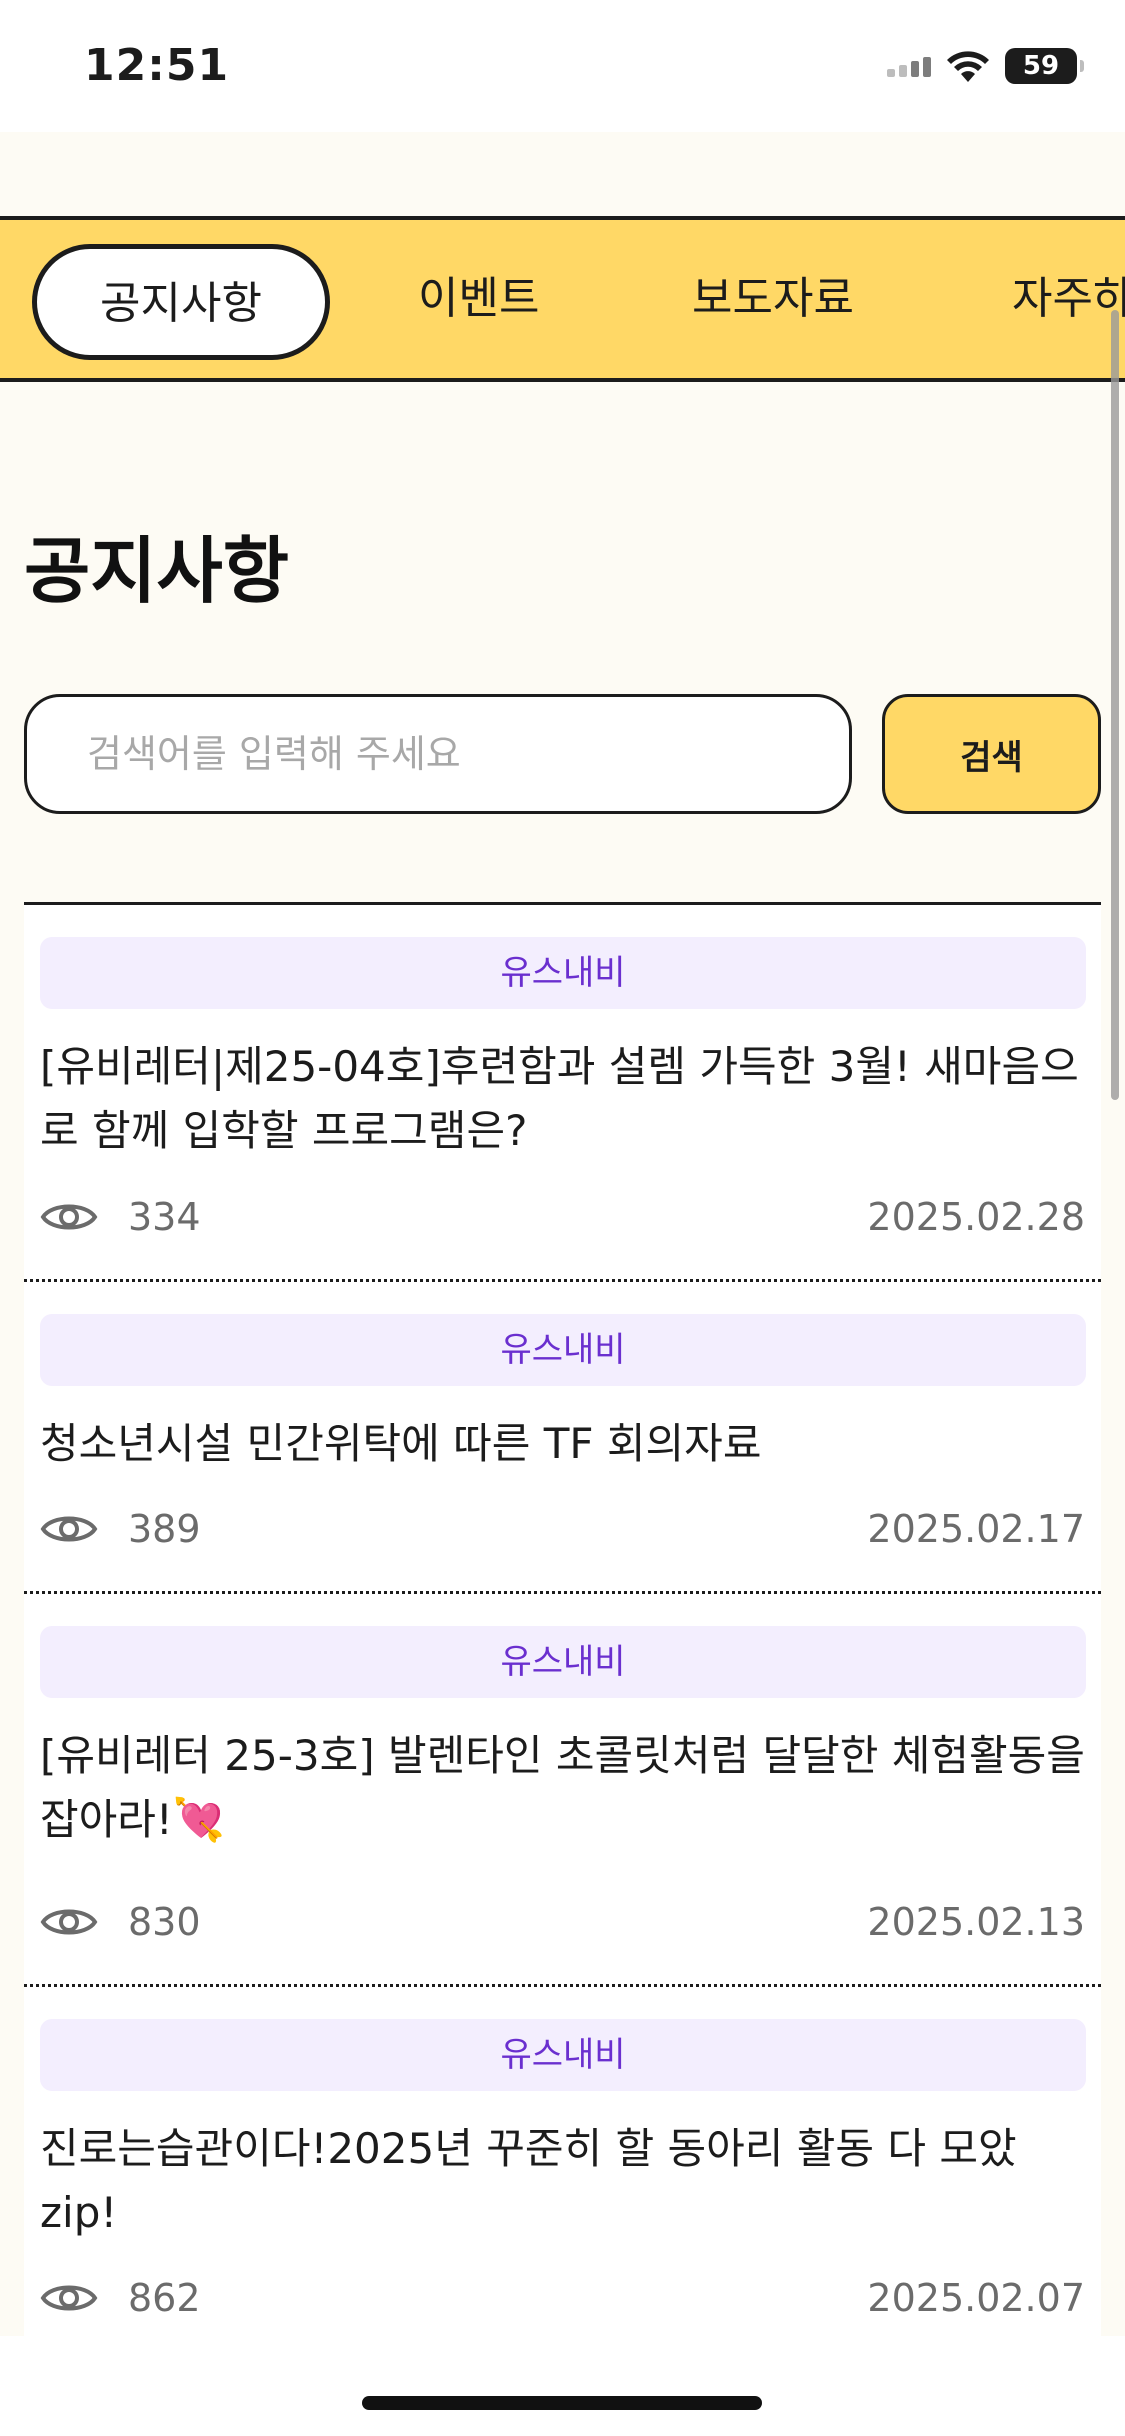 Image resolution: width=1125 pixels, height=2436 pixels. Describe the element at coordinates (991, 754) in the screenshot. I see `search-button: 검색` at that location.